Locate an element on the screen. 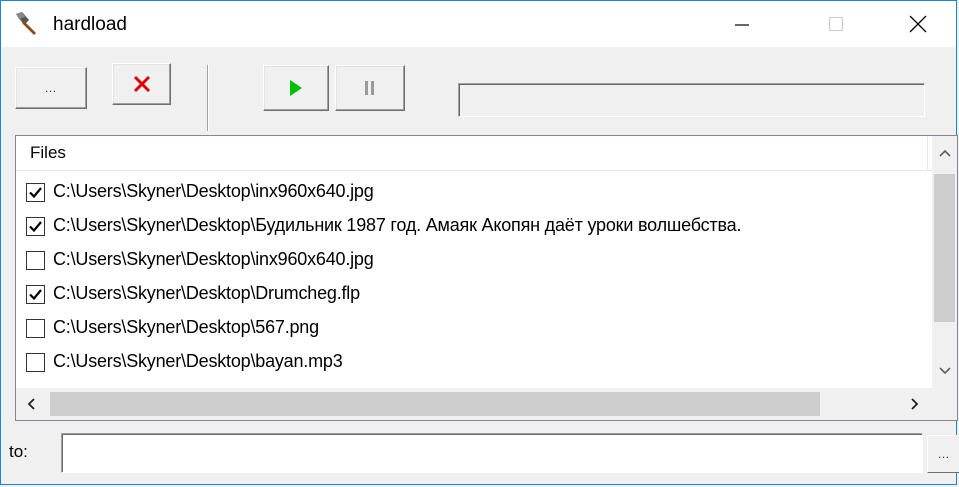 The height and width of the screenshot is (487, 959). maximize-button is located at coordinates (836, 24).